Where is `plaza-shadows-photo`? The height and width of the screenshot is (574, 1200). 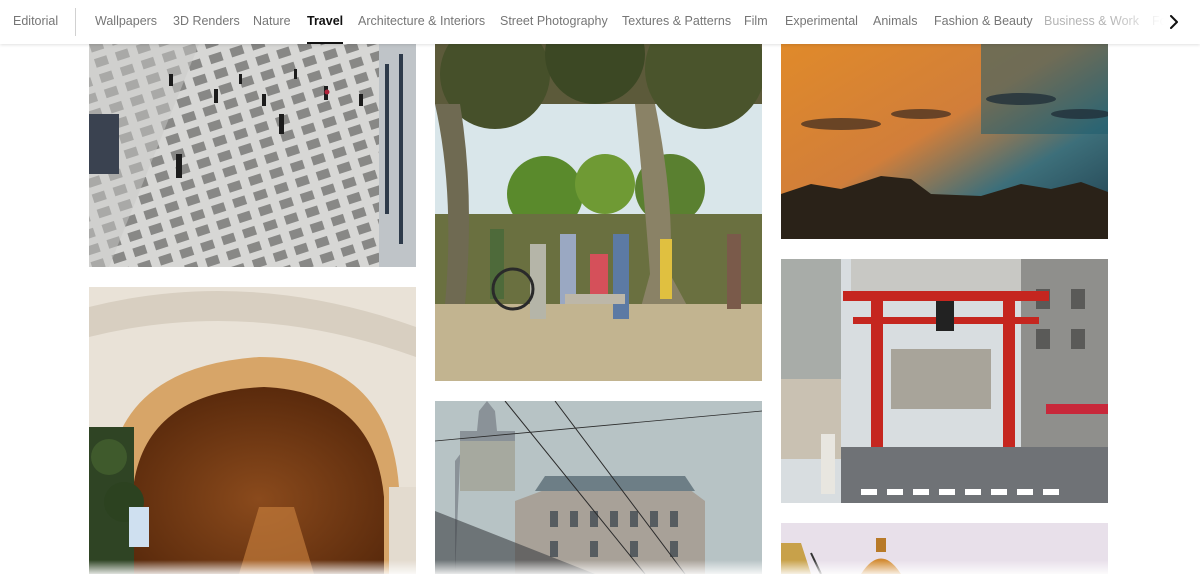 plaza-shadows-photo is located at coordinates (252, 155).